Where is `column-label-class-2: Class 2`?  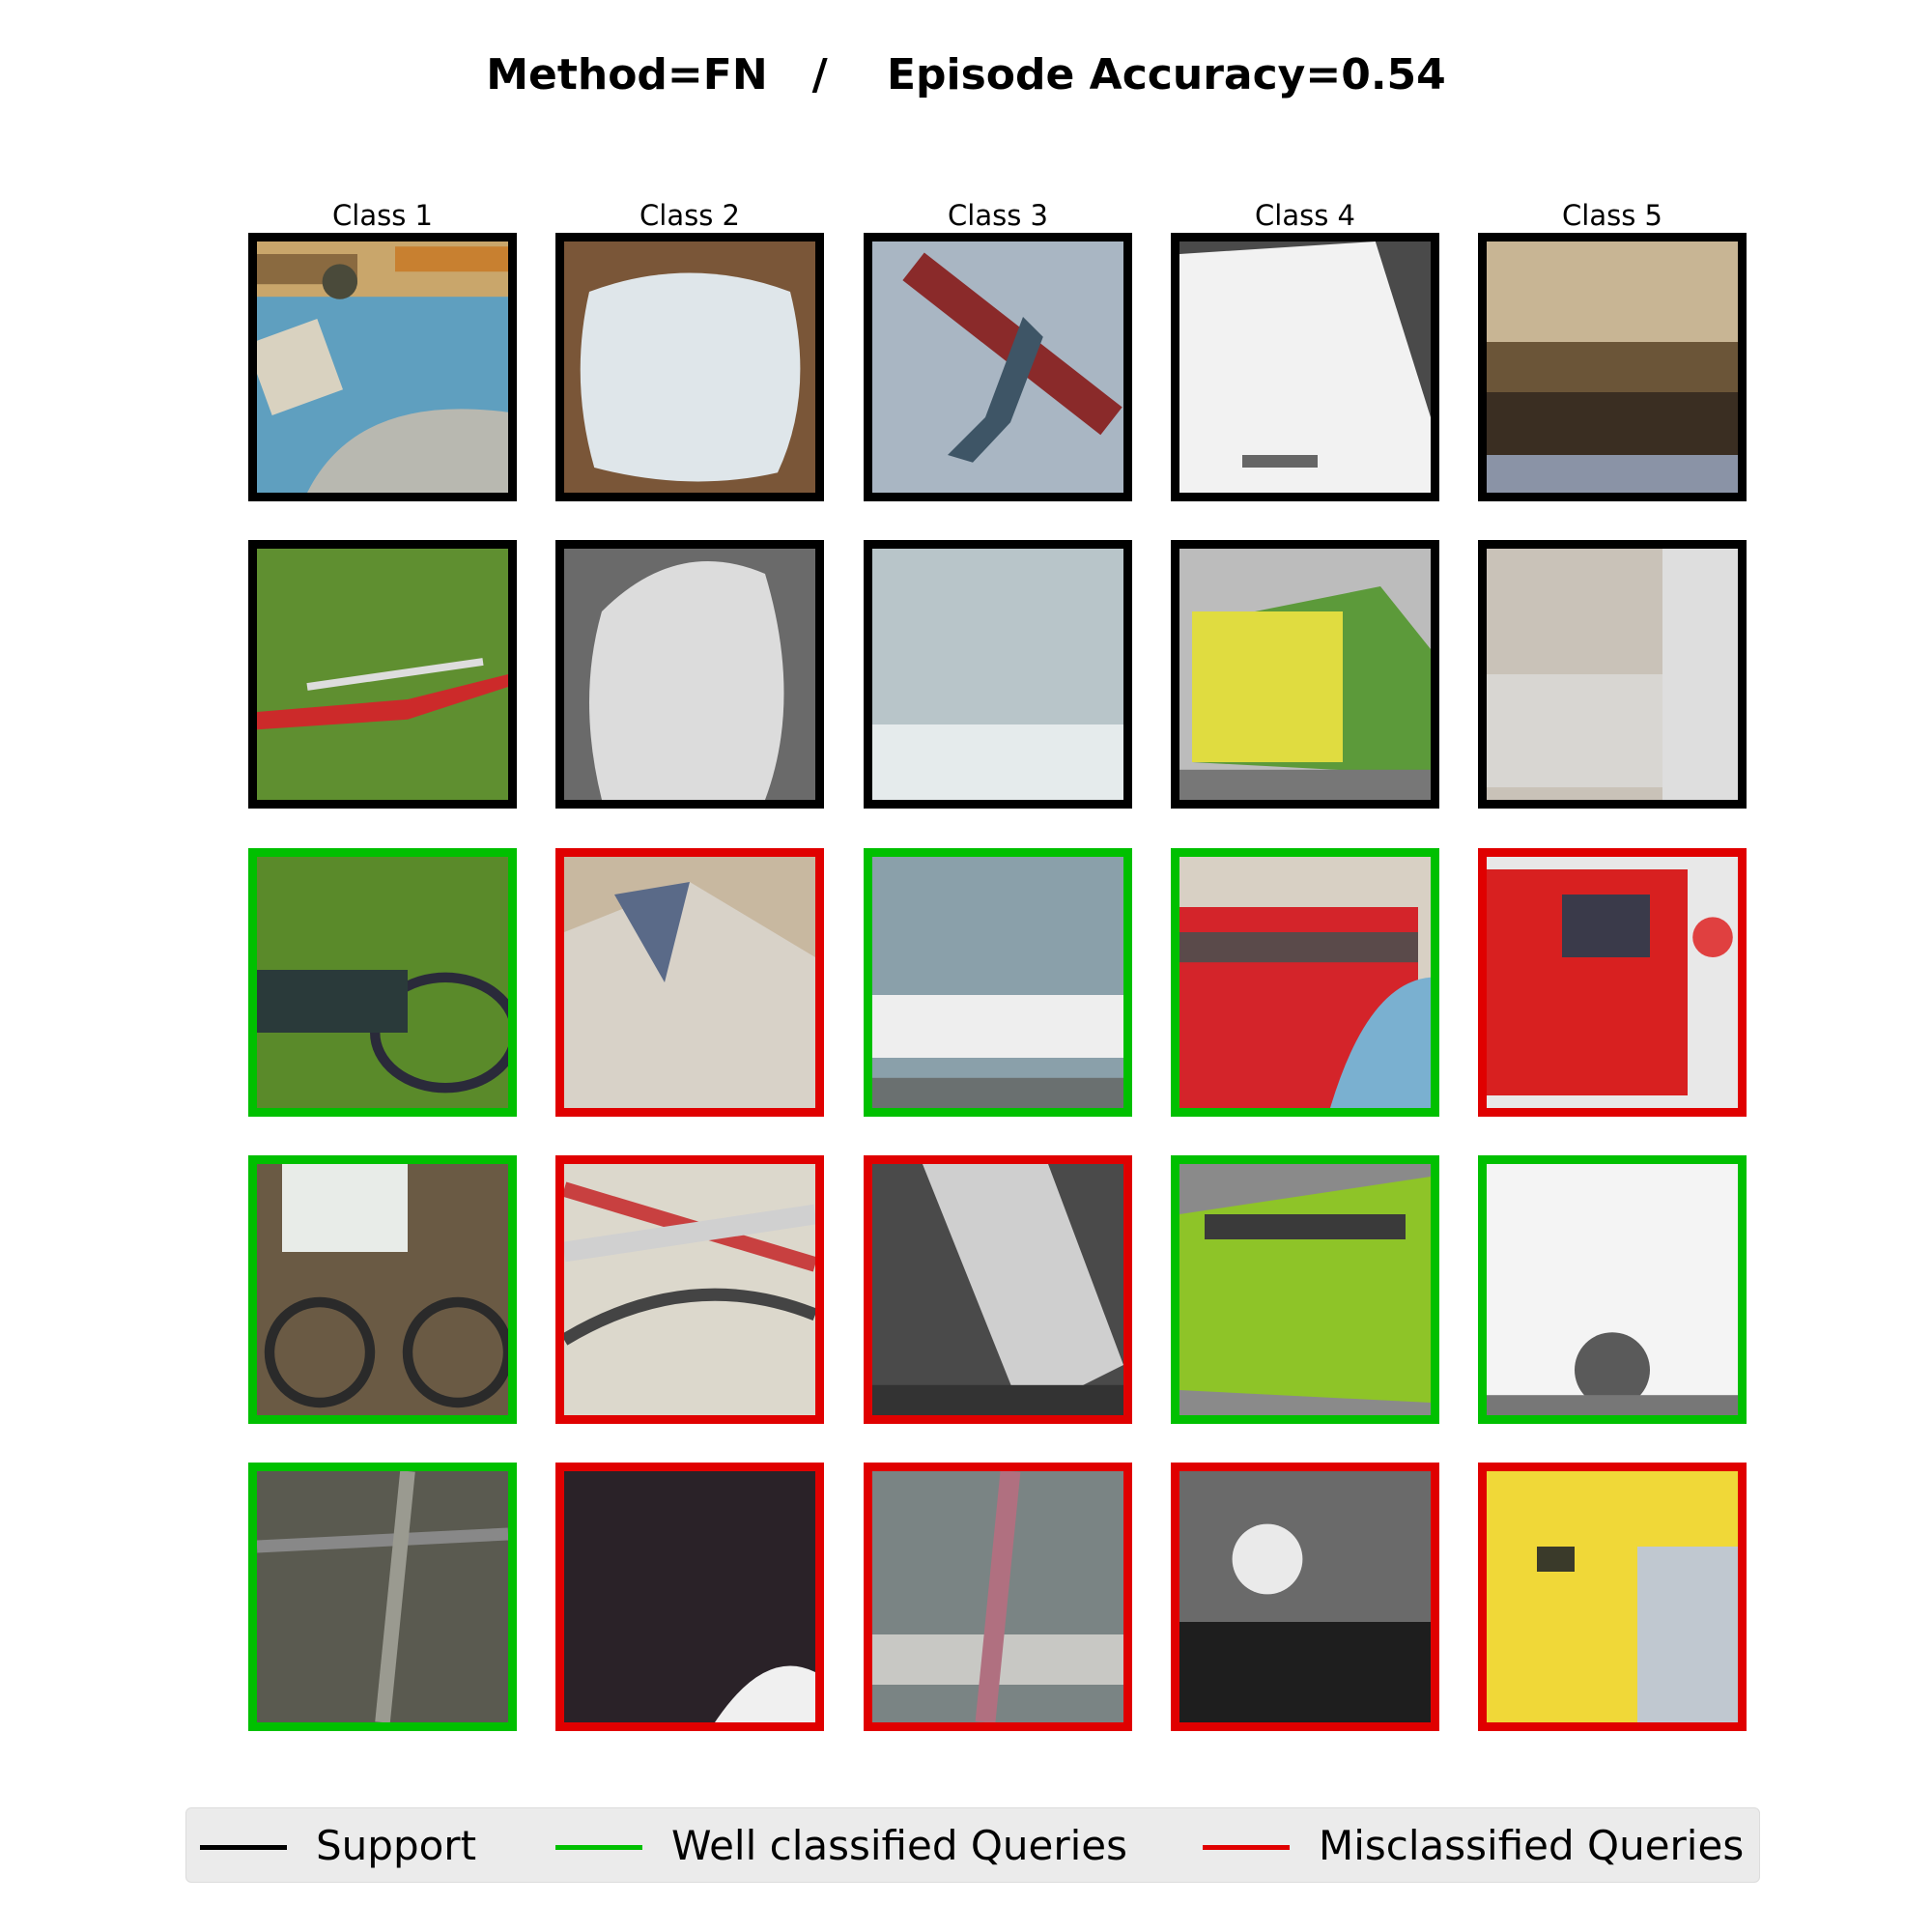
column-label-class-2: Class 2 is located at coordinates (689, 215).